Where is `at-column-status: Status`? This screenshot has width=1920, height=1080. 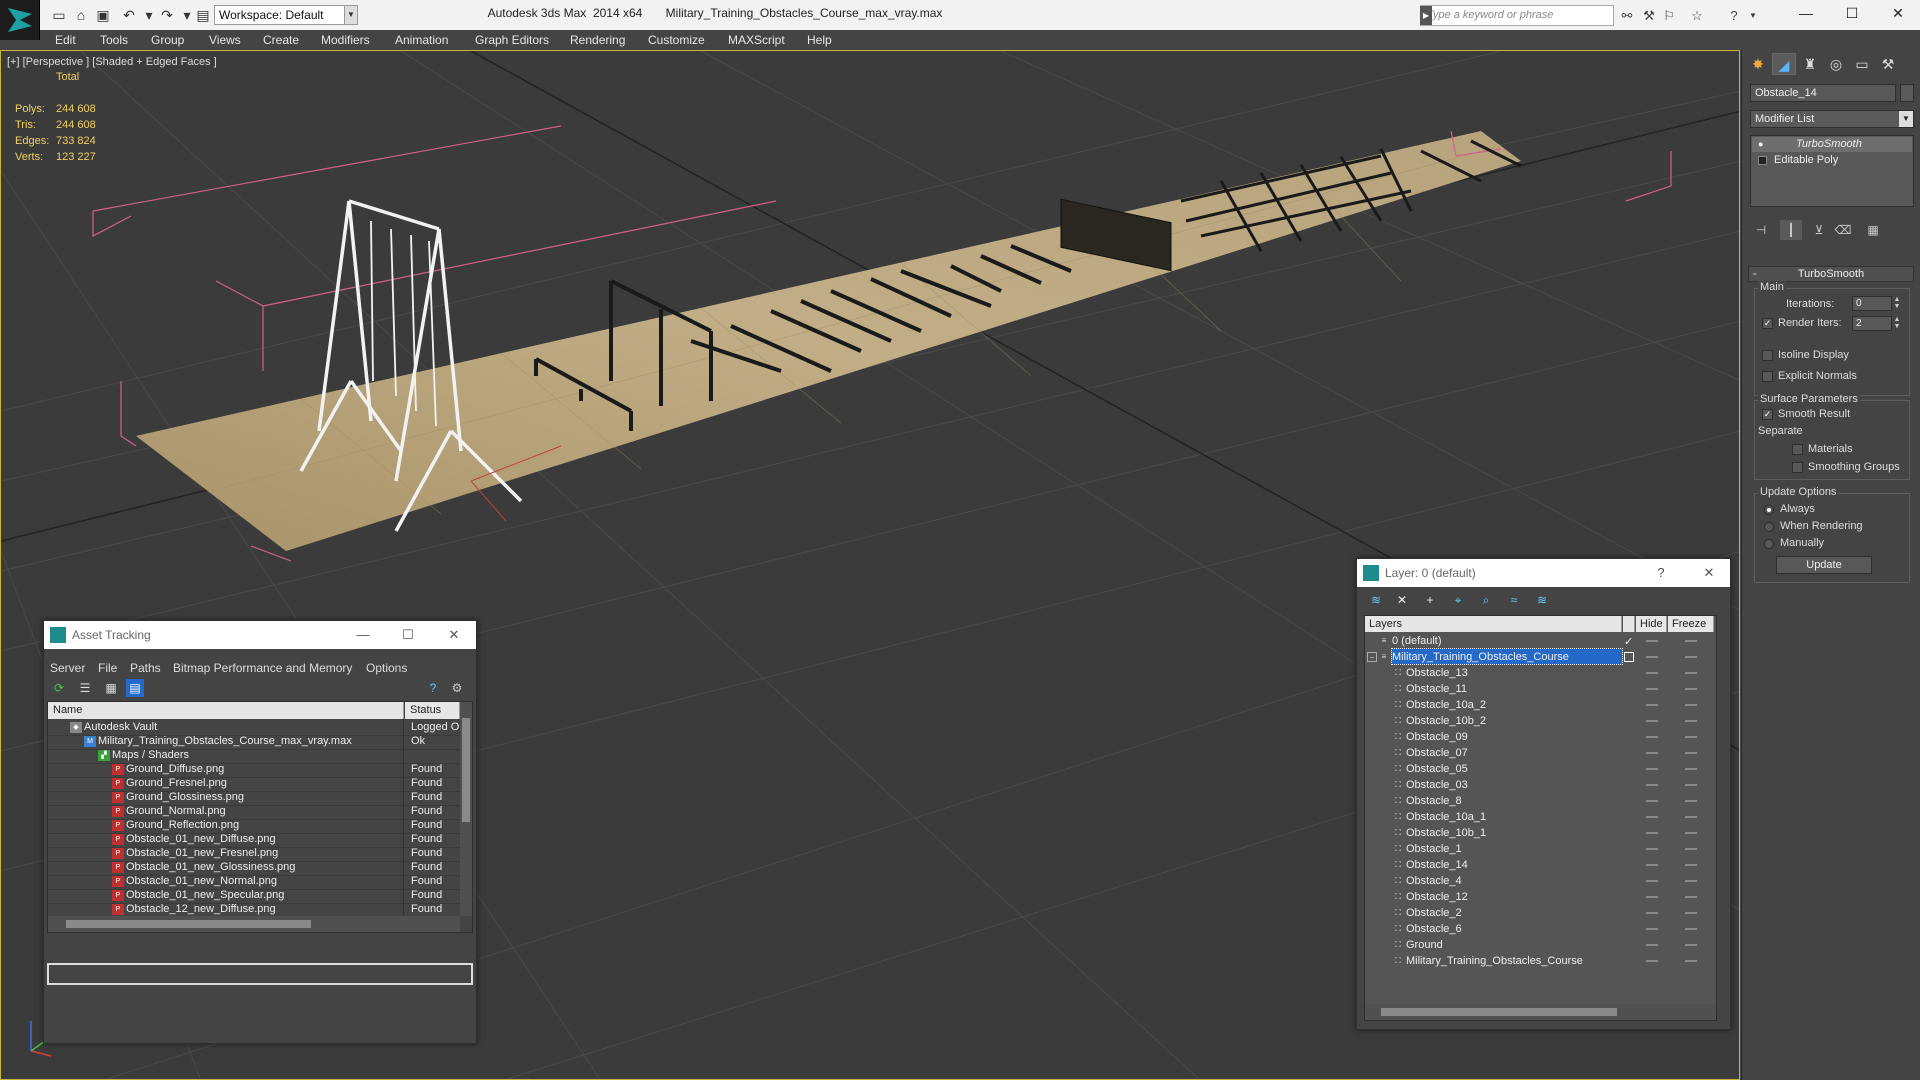 at-column-status: Status is located at coordinates (432, 710).